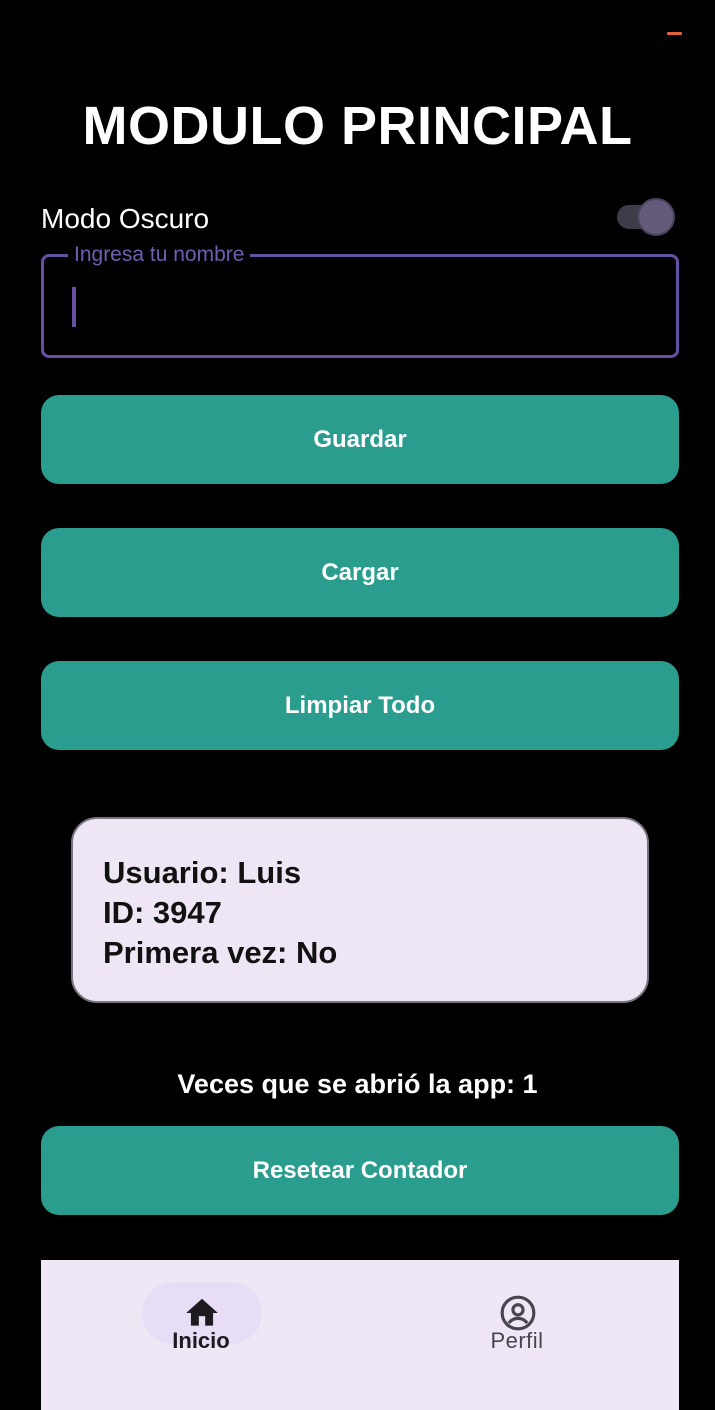 The width and height of the screenshot is (715, 1410). Describe the element at coordinates (162, 912) in the screenshot. I see `user-id-text: ID: 3947` at that location.